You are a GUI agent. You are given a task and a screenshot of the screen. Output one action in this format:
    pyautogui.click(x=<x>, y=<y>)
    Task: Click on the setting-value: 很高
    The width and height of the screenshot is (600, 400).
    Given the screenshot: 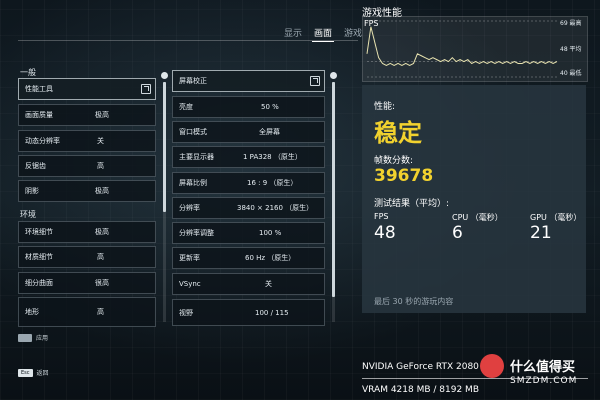 What is the action you would take?
    pyautogui.click(x=102, y=283)
    